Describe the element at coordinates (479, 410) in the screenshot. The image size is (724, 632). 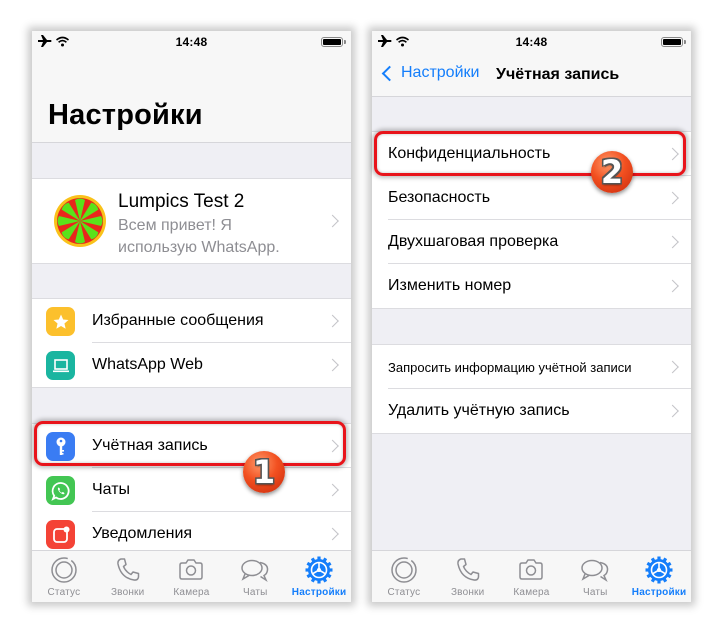
I see `account-item-label: Удалить учётную запись` at that location.